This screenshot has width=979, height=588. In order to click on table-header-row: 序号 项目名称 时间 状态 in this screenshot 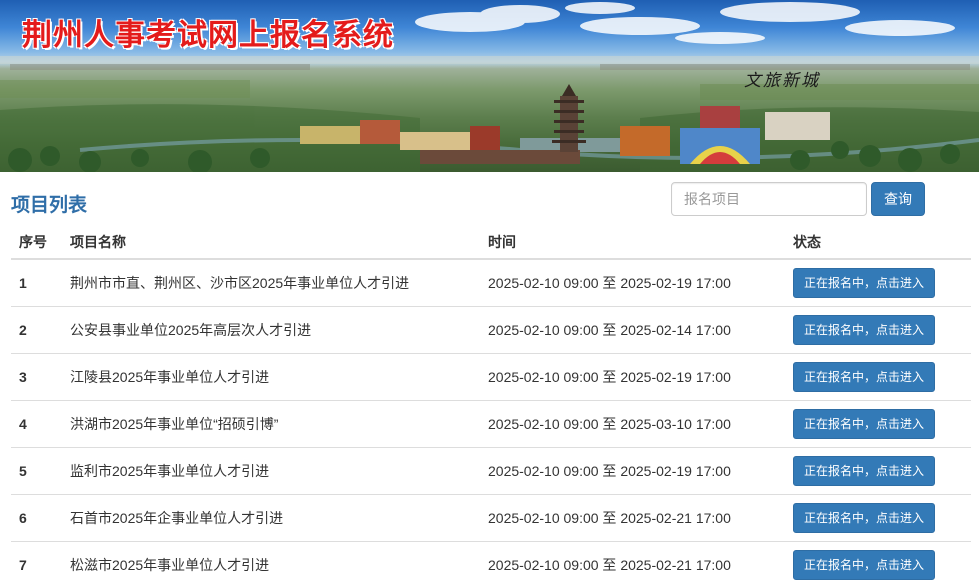, I will do `click(491, 243)`.